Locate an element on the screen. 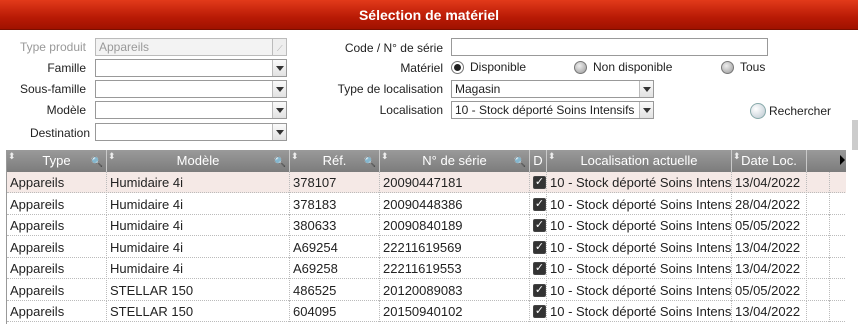 This screenshot has height=324, width=858. modele-select is located at coordinates (191, 110).